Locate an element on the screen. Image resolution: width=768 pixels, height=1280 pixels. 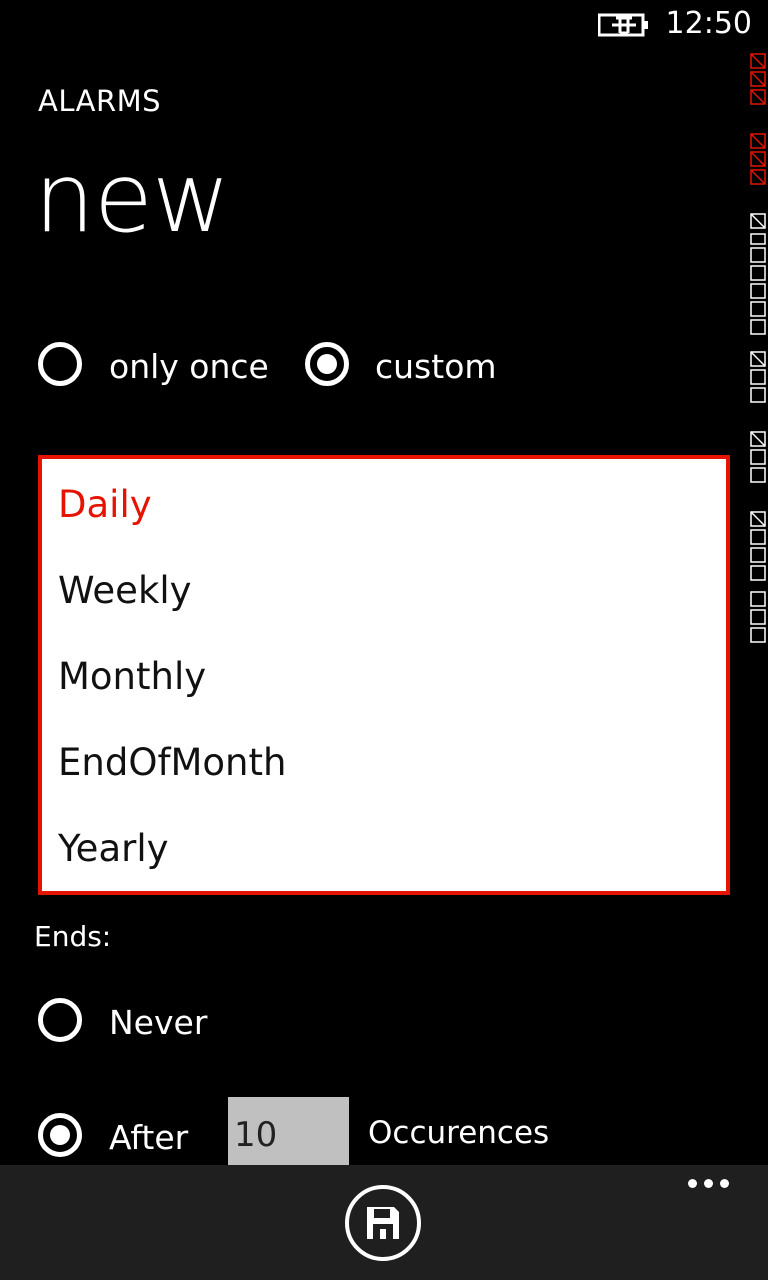
frequency-item-endofmonth: EndOfMonth is located at coordinates (172, 762).